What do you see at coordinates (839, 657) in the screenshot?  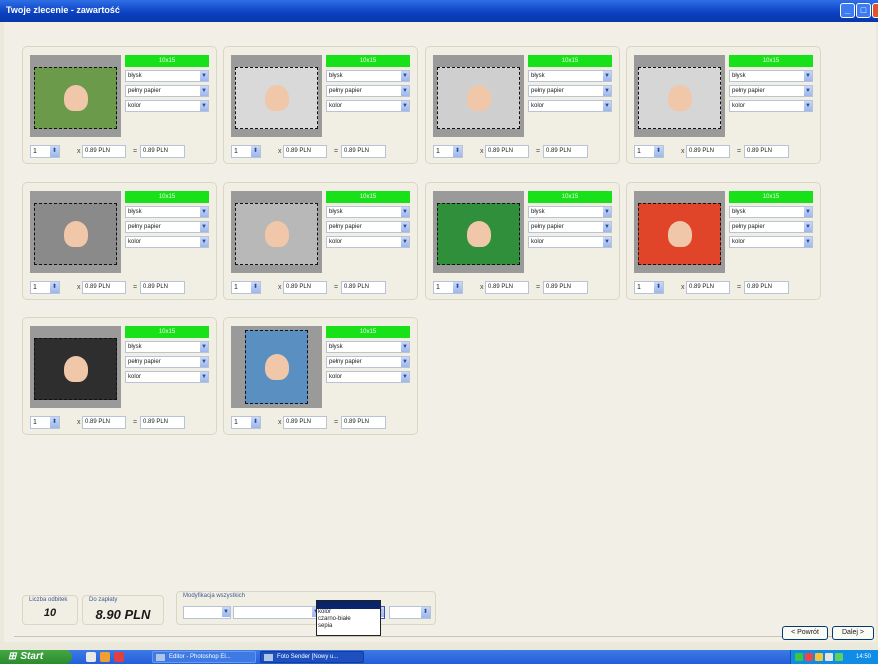 I see `update-icon` at bounding box center [839, 657].